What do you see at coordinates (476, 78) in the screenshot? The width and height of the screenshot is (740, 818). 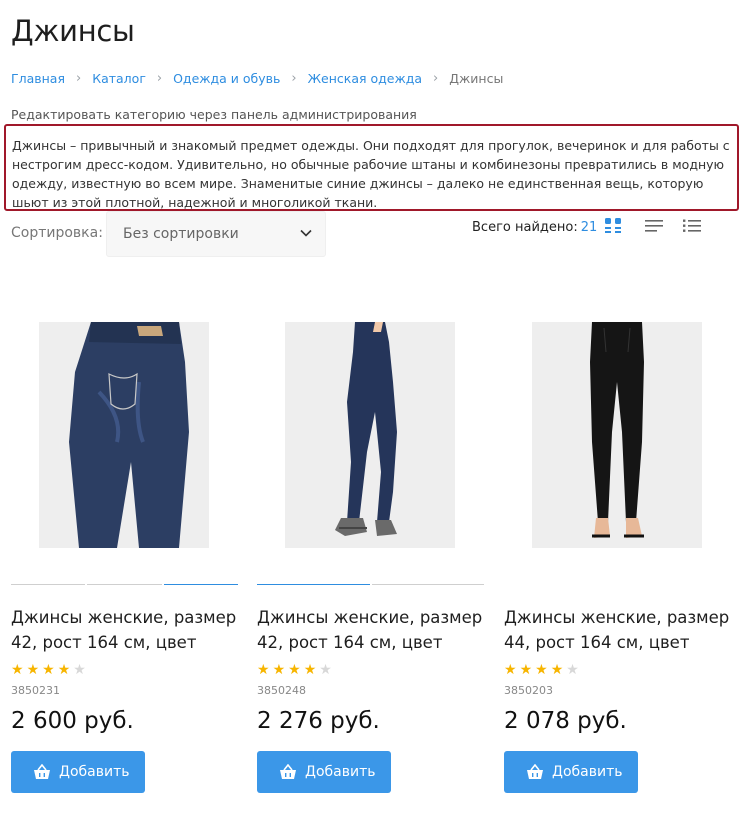 I see `breadcrumb-current: Джинсы` at bounding box center [476, 78].